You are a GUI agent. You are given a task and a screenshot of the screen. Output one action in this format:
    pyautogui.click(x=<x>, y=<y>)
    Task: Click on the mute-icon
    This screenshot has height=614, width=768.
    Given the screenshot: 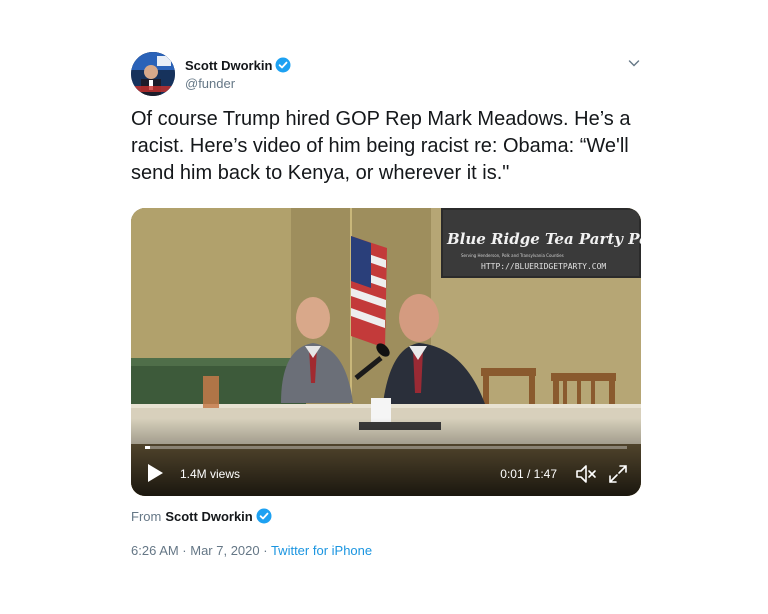 What is the action you would take?
    pyautogui.click(x=586, y=474)
    